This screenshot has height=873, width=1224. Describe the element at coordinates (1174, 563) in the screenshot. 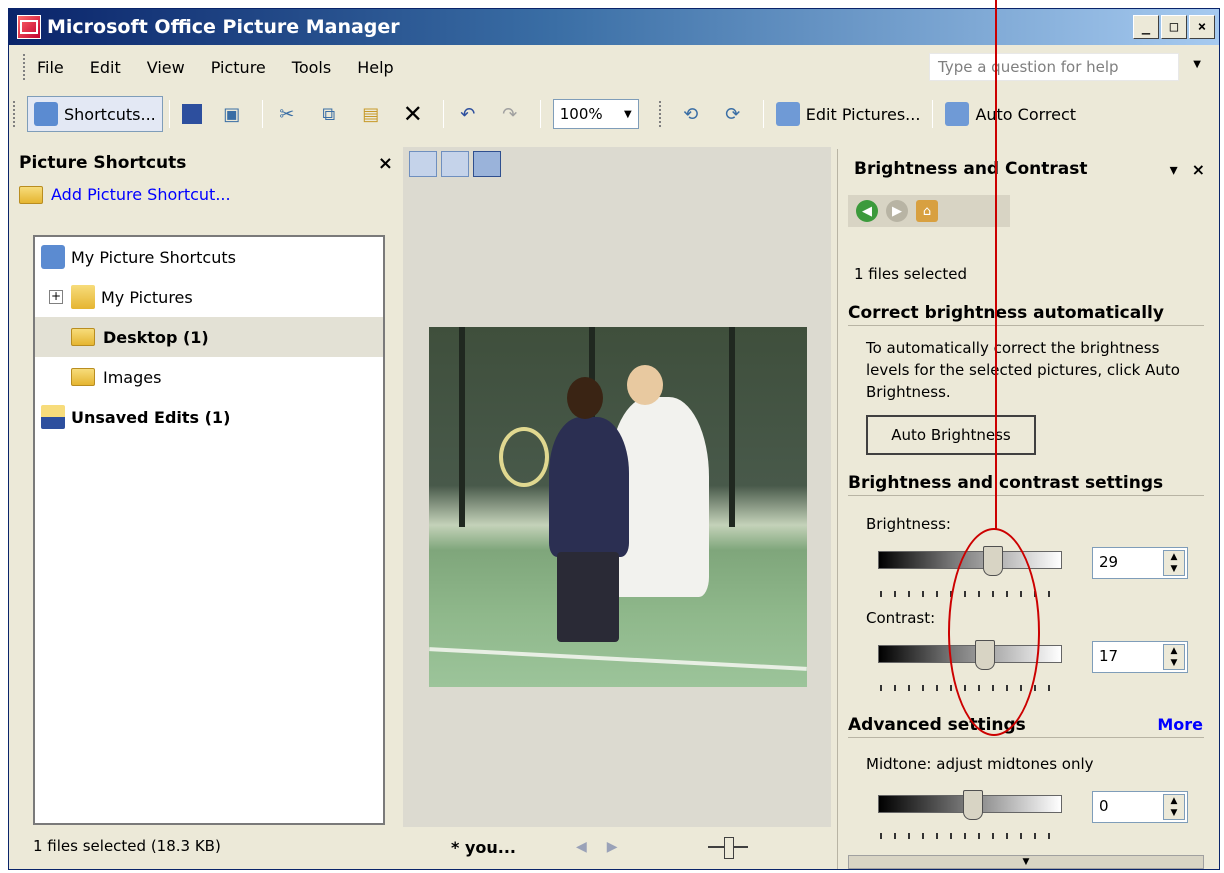

I see `brightness-spinner: ▲ ▼` at that location.